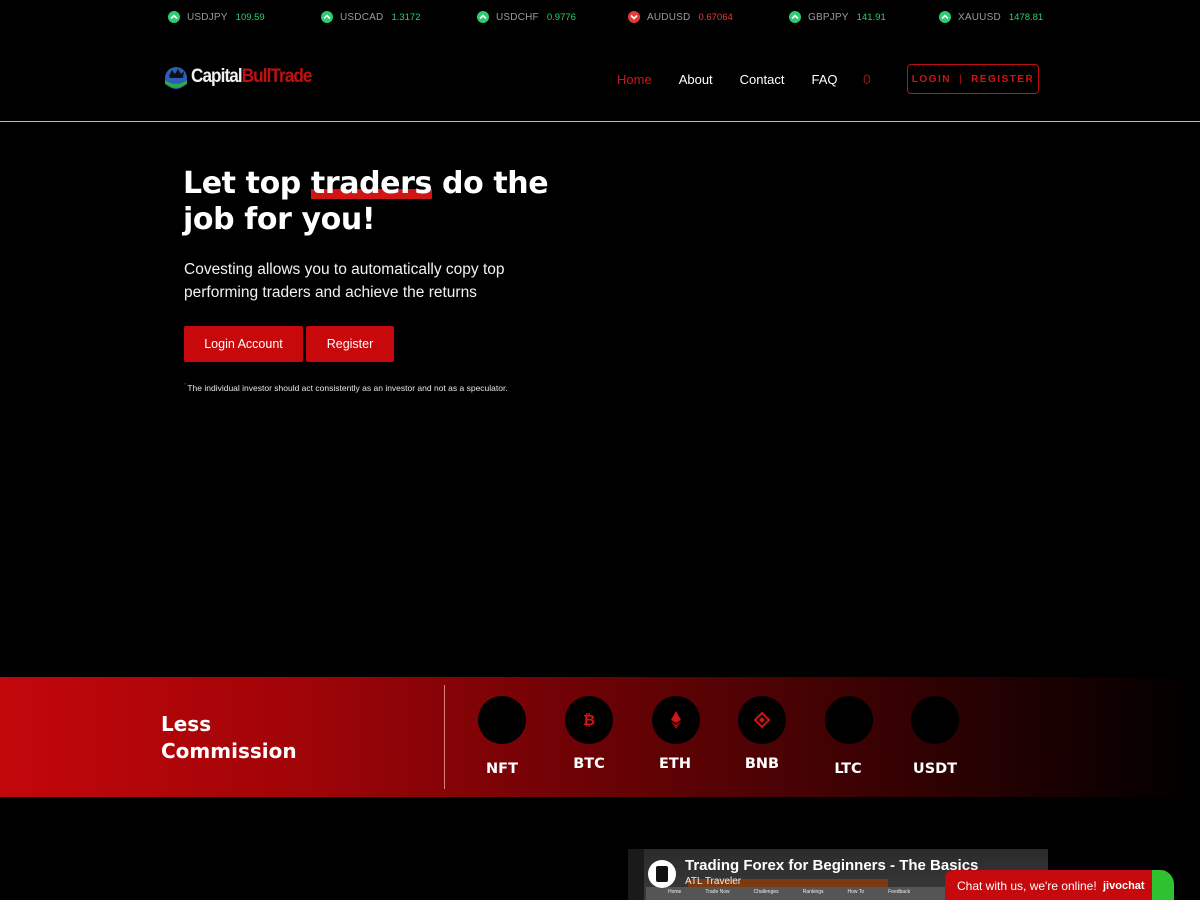  What do you see at coordinates (634, 17) in the screenshot?
I see `arrow-down-icon` at bounding box center [634, 17].